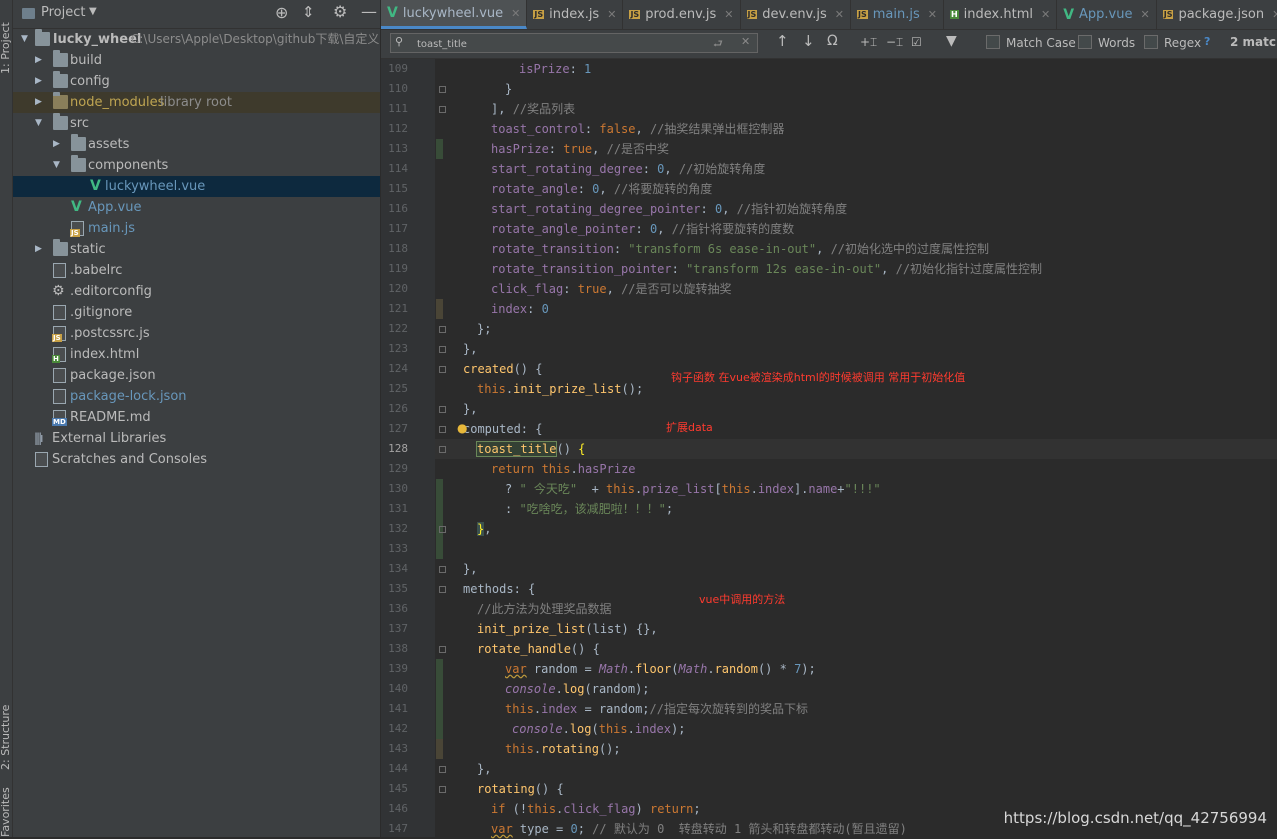 The width and height of the screenshot is (1277, 839). Describe the element at coordinates (718, 44) in the screenshot. I see `new-line-icon: ⮐` at that location.